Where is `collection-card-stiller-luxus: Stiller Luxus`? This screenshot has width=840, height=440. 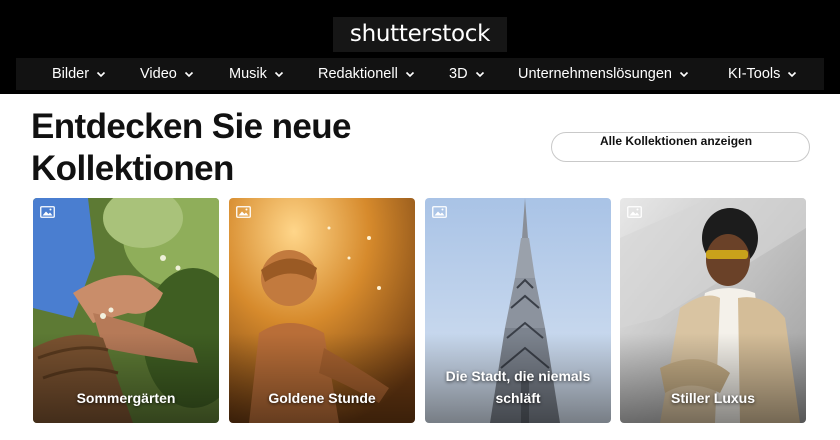
collection-card-stiller-luxus: Stiller Luxus is located at coordinates (713, 310).